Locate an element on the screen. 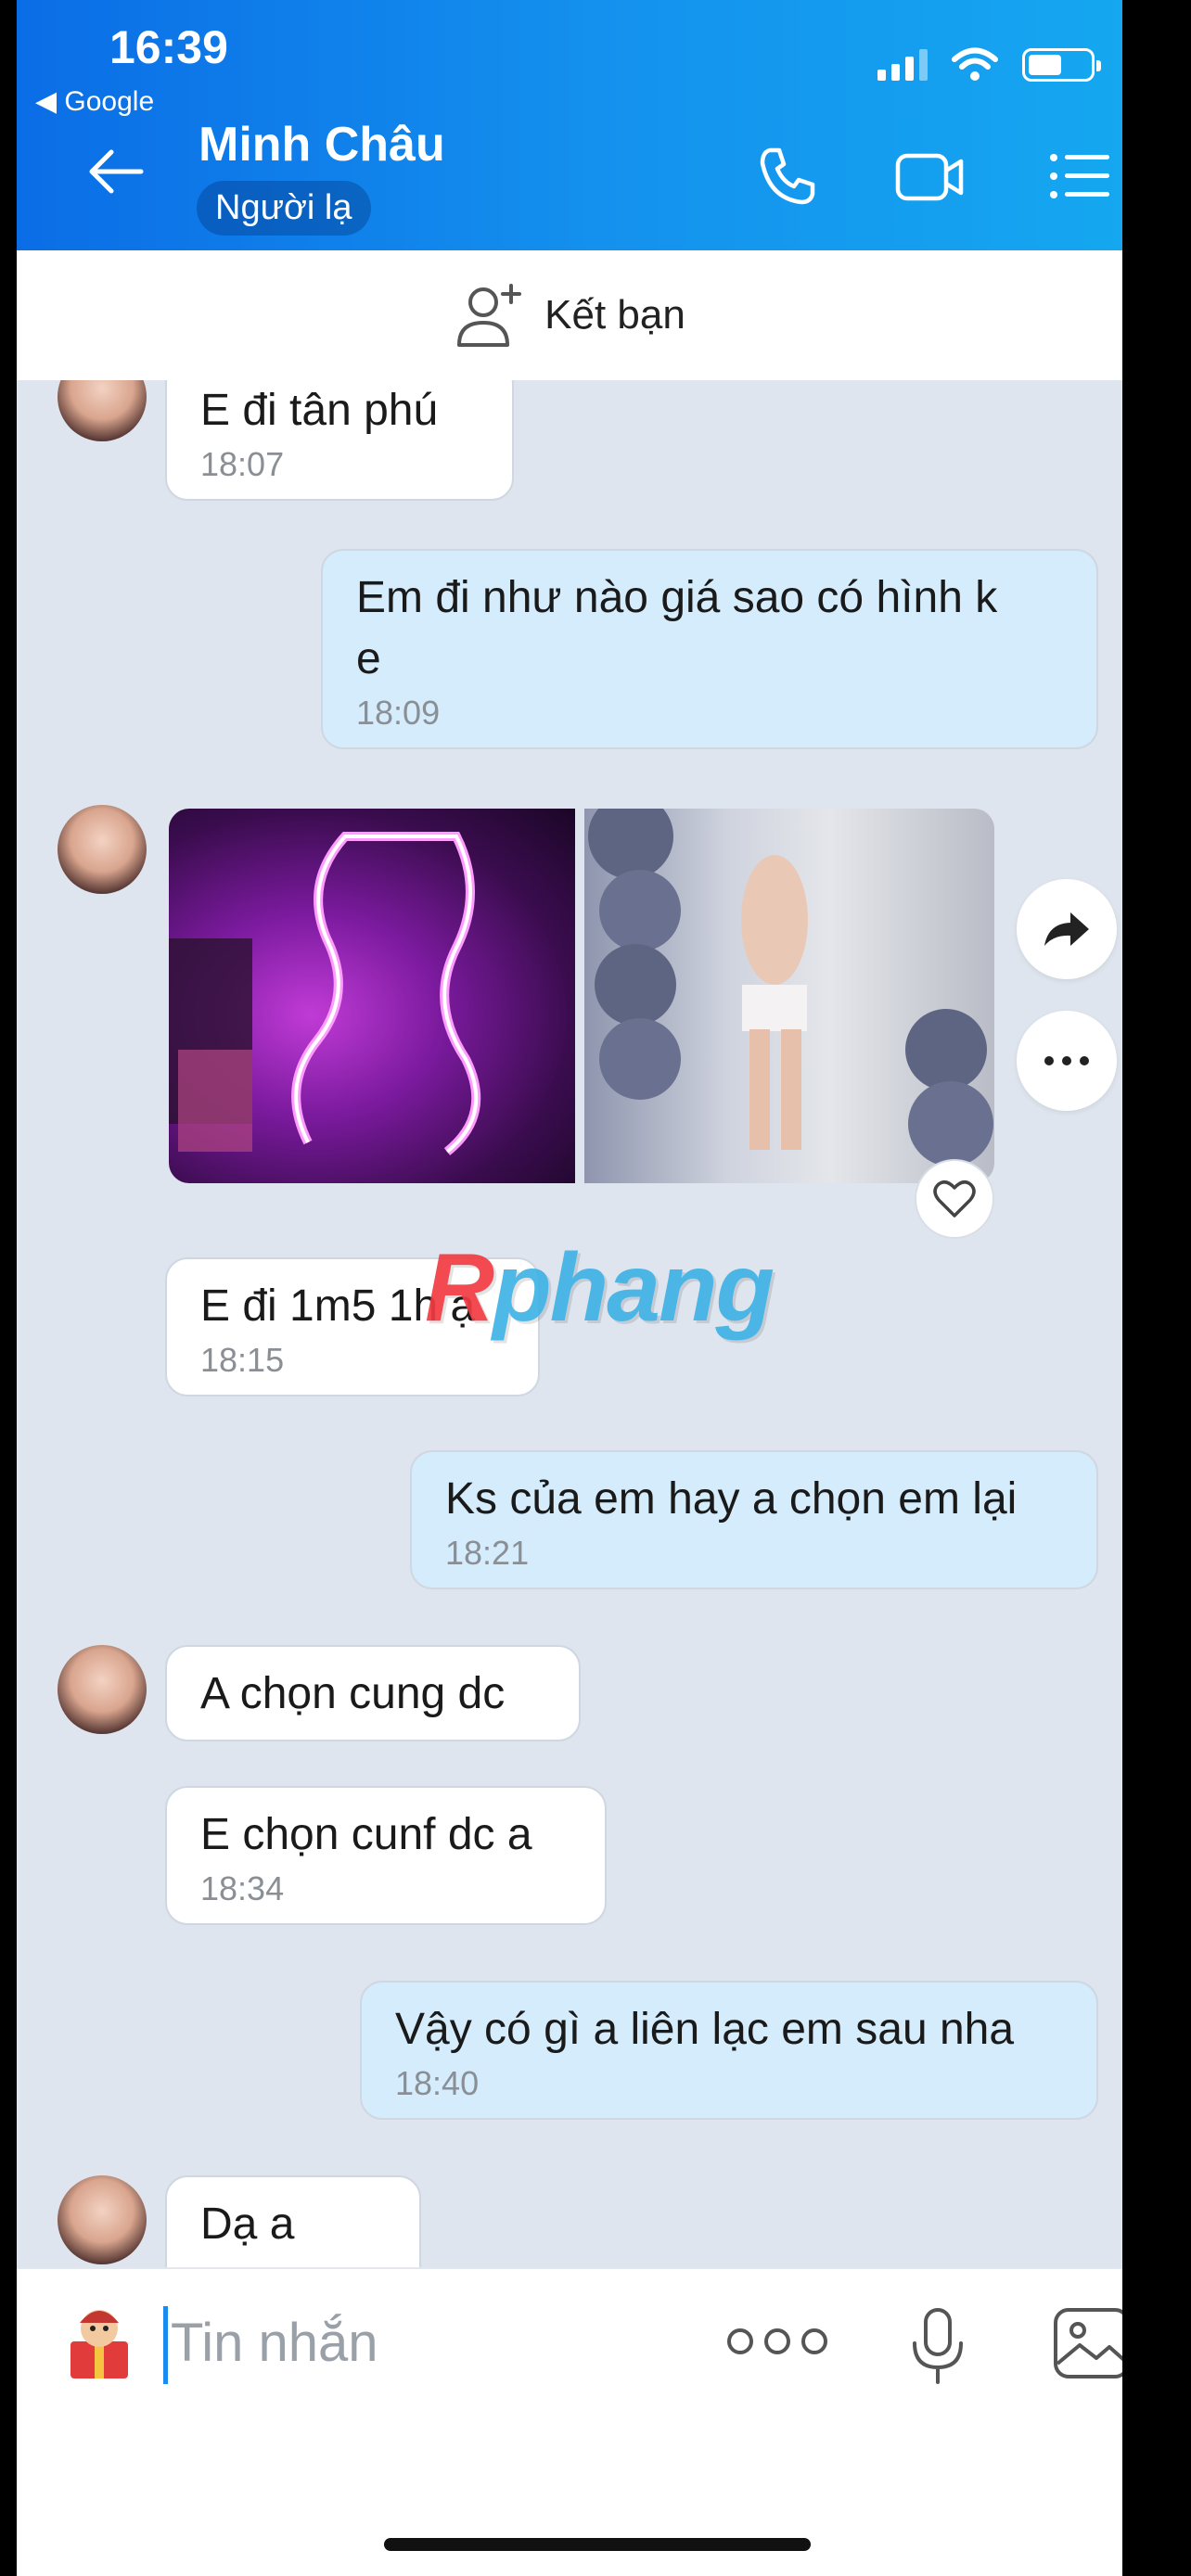  more-icon is located at coordinates (1066, 1060).